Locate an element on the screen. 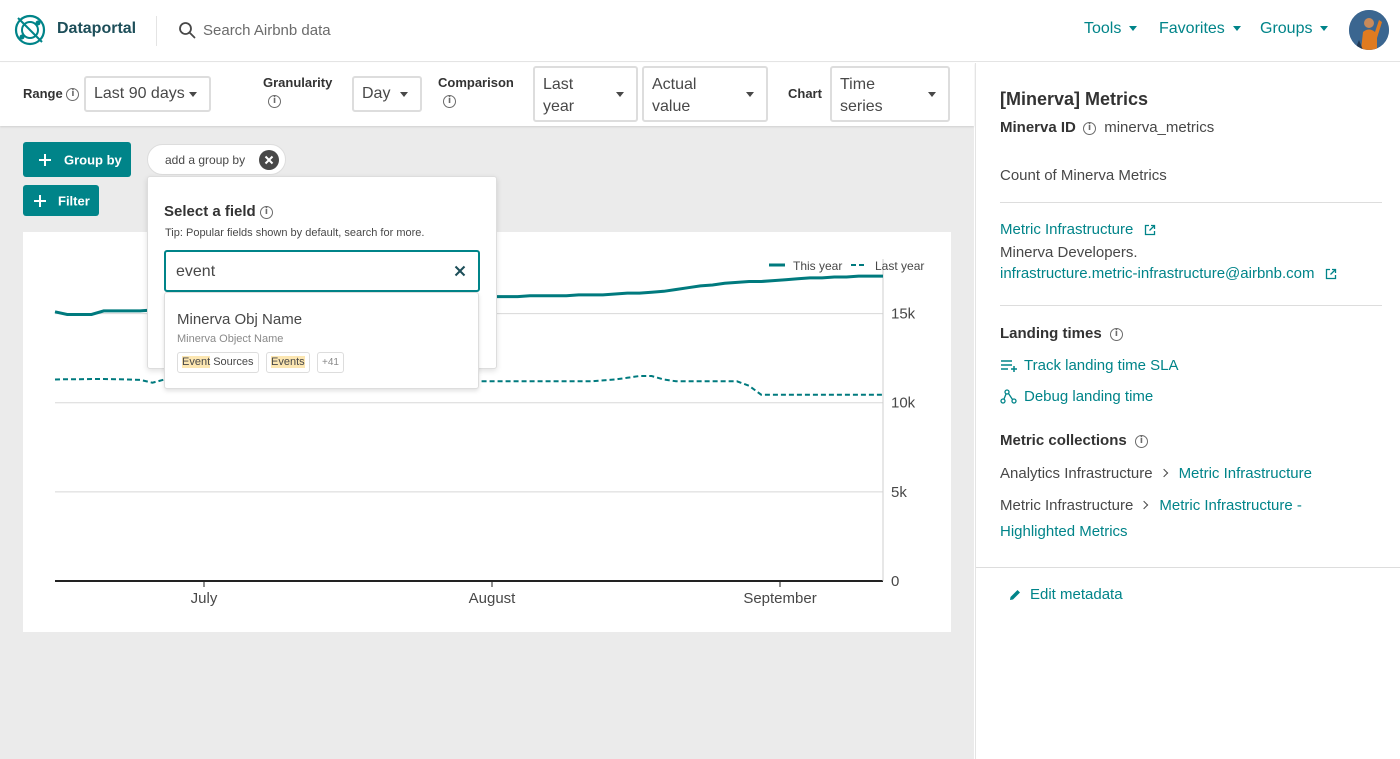  field-search-box is located at coordinates (322, 271).